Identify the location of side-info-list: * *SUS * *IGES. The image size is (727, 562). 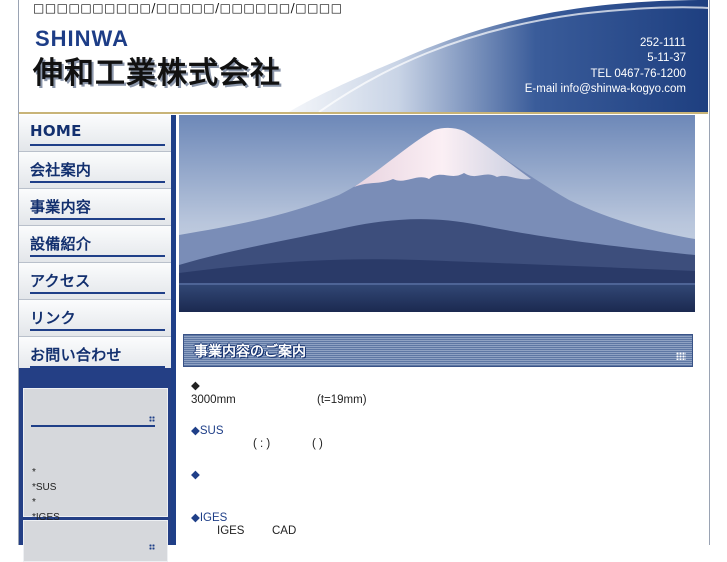
(46, 495).